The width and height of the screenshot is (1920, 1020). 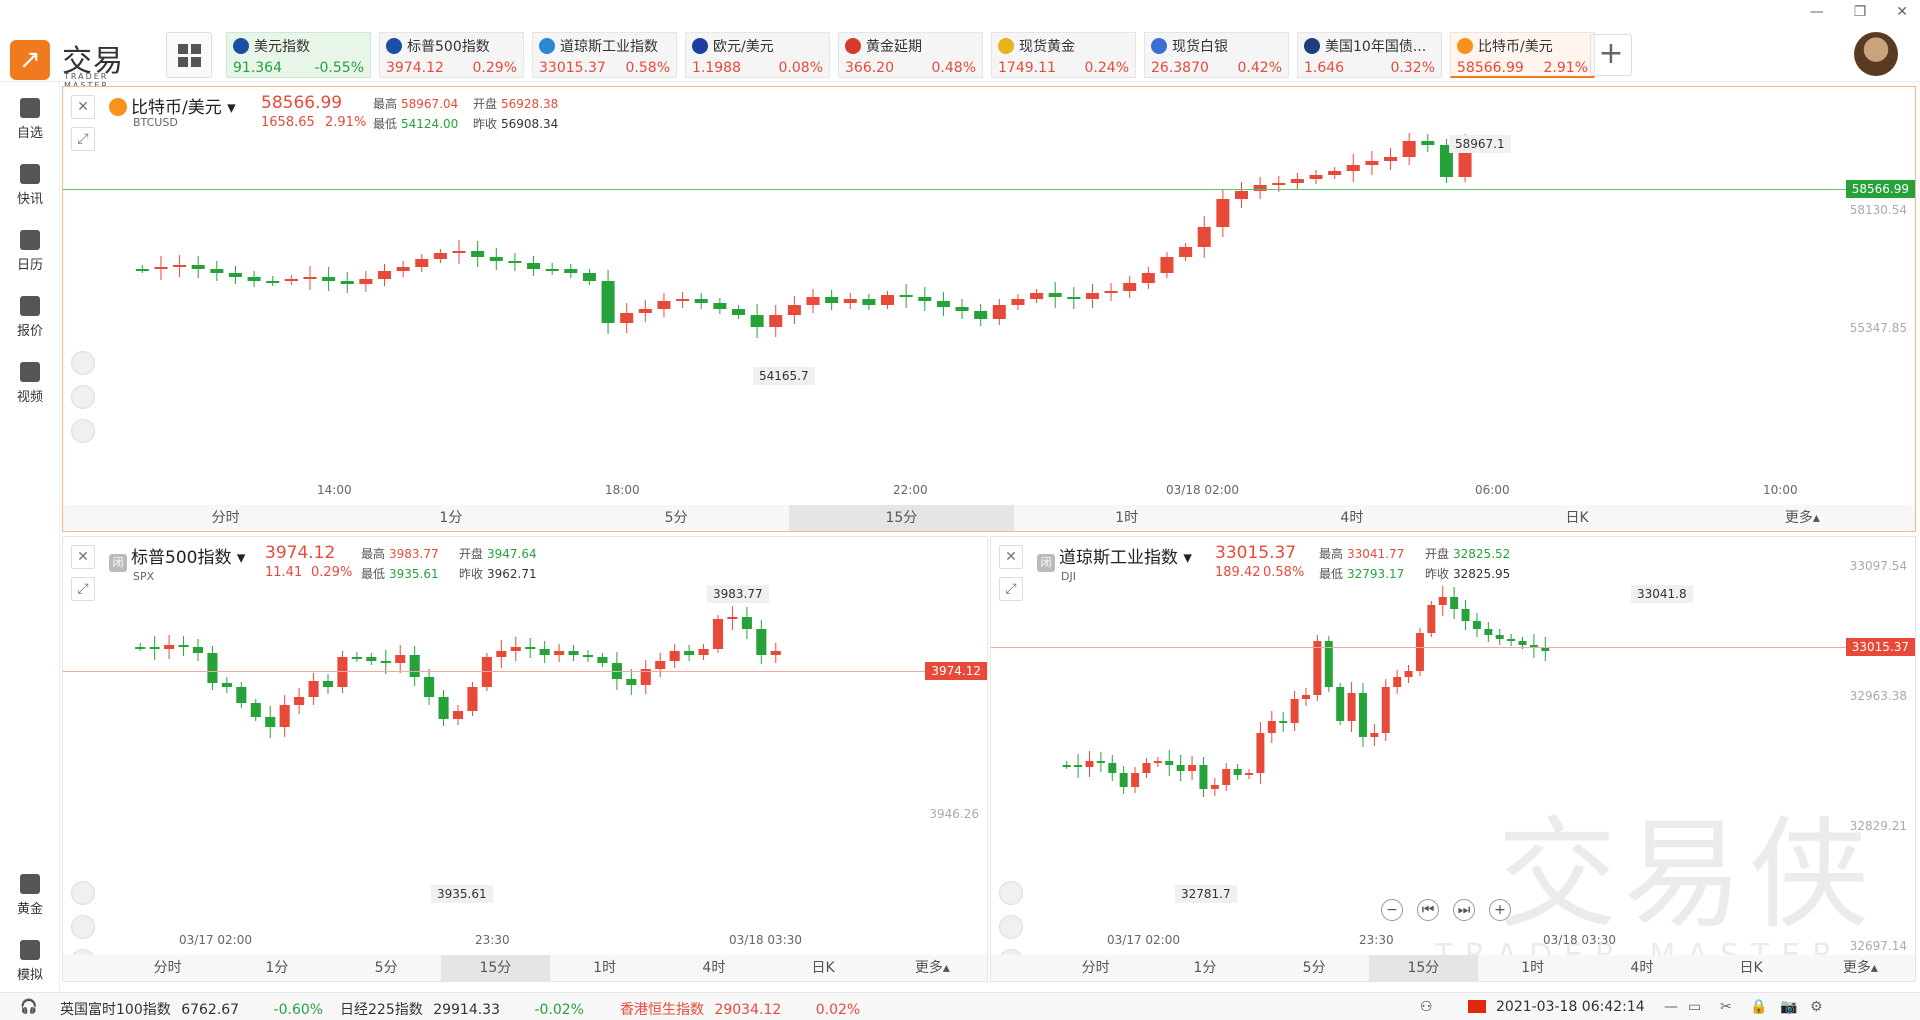 What do you see at coordinates (298, 55) in the screenshot?
I see `ticker-card: 美元指数 91.364 -0.55%` at bounding box center [298, 55].